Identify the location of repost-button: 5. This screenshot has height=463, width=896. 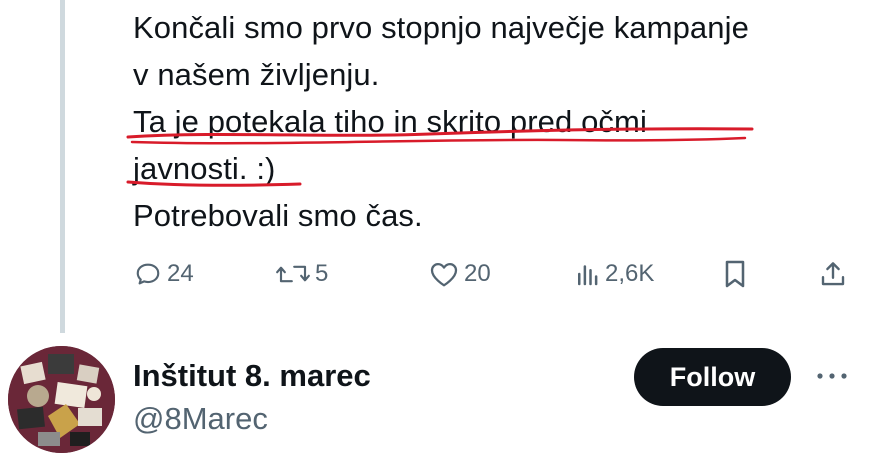
(301, 274).